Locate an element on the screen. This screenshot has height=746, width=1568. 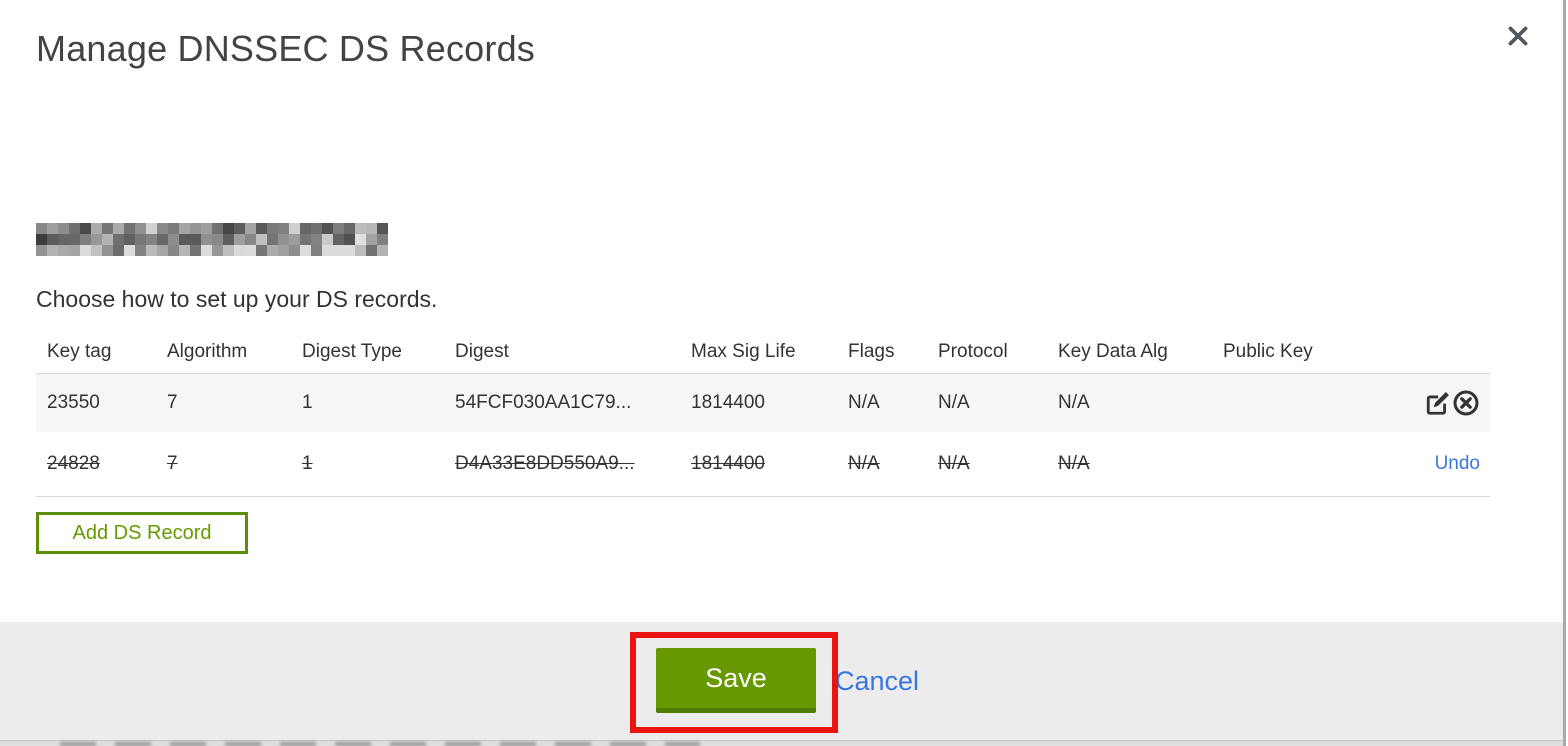
column-header-public-key: Public Key is located at coordinates (1268, 351).